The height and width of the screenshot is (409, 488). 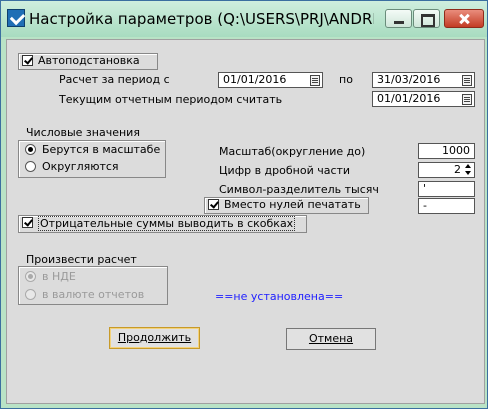 I want to click on report-currency-radio, so click(x=30, y=294).